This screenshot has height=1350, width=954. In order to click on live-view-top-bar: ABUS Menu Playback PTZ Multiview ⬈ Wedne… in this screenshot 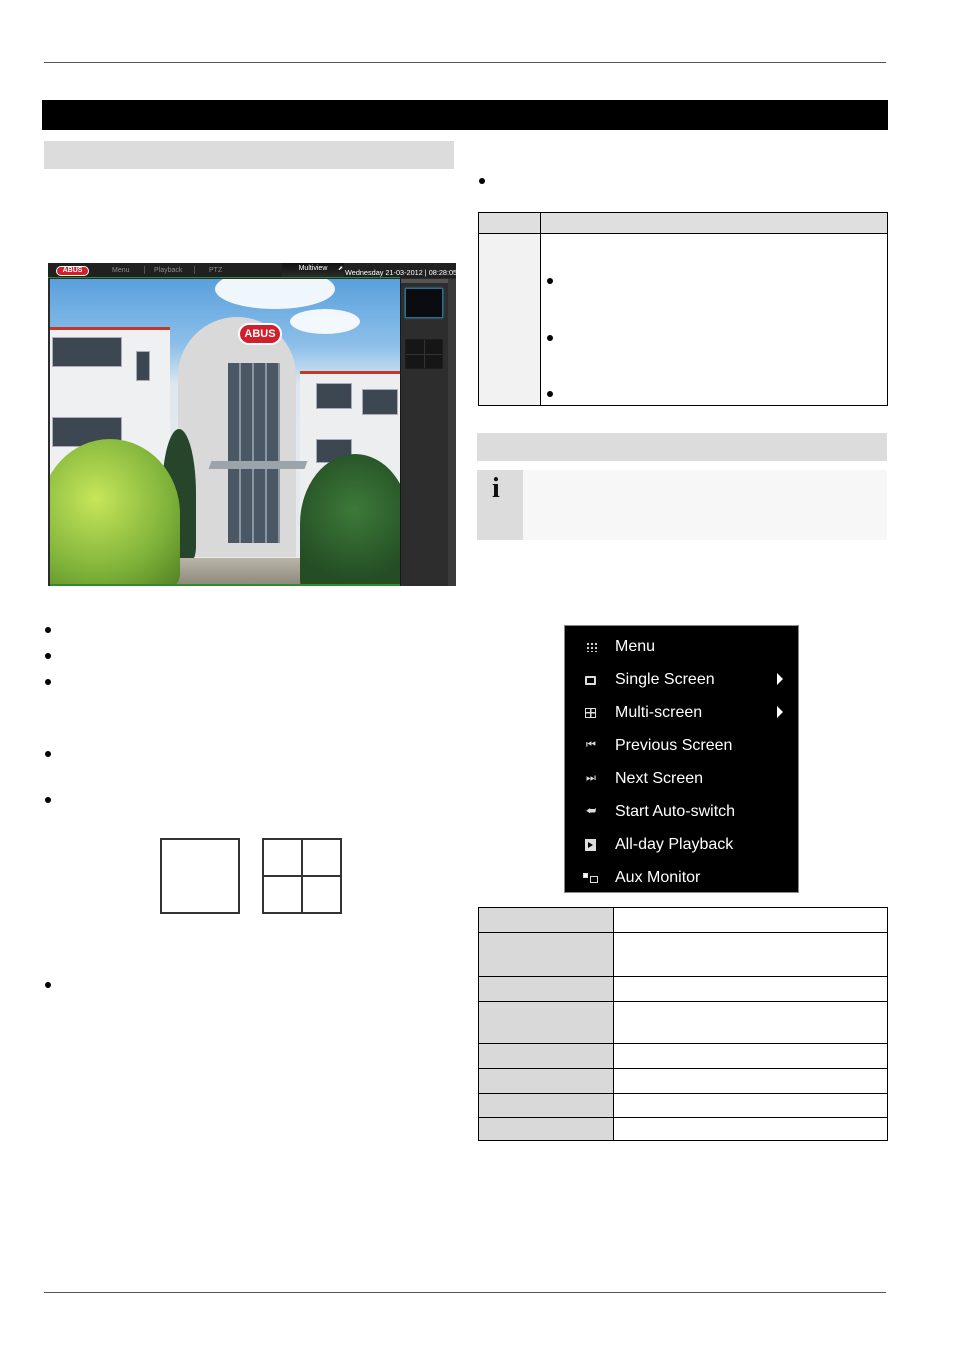, I will do `click(252, 270)`.